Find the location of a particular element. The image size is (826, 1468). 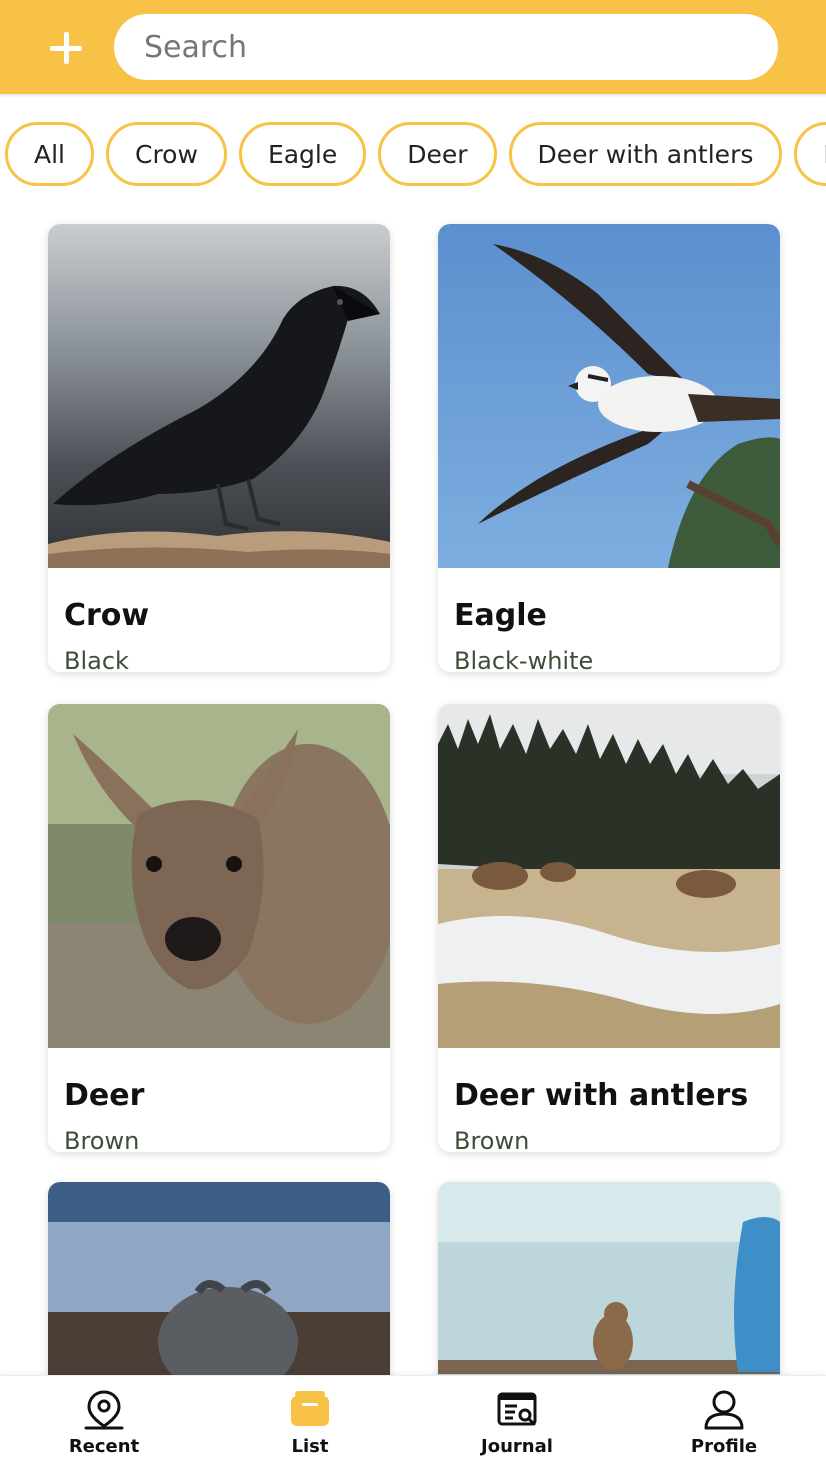

user-icon is located at coordinates (724, 1410).